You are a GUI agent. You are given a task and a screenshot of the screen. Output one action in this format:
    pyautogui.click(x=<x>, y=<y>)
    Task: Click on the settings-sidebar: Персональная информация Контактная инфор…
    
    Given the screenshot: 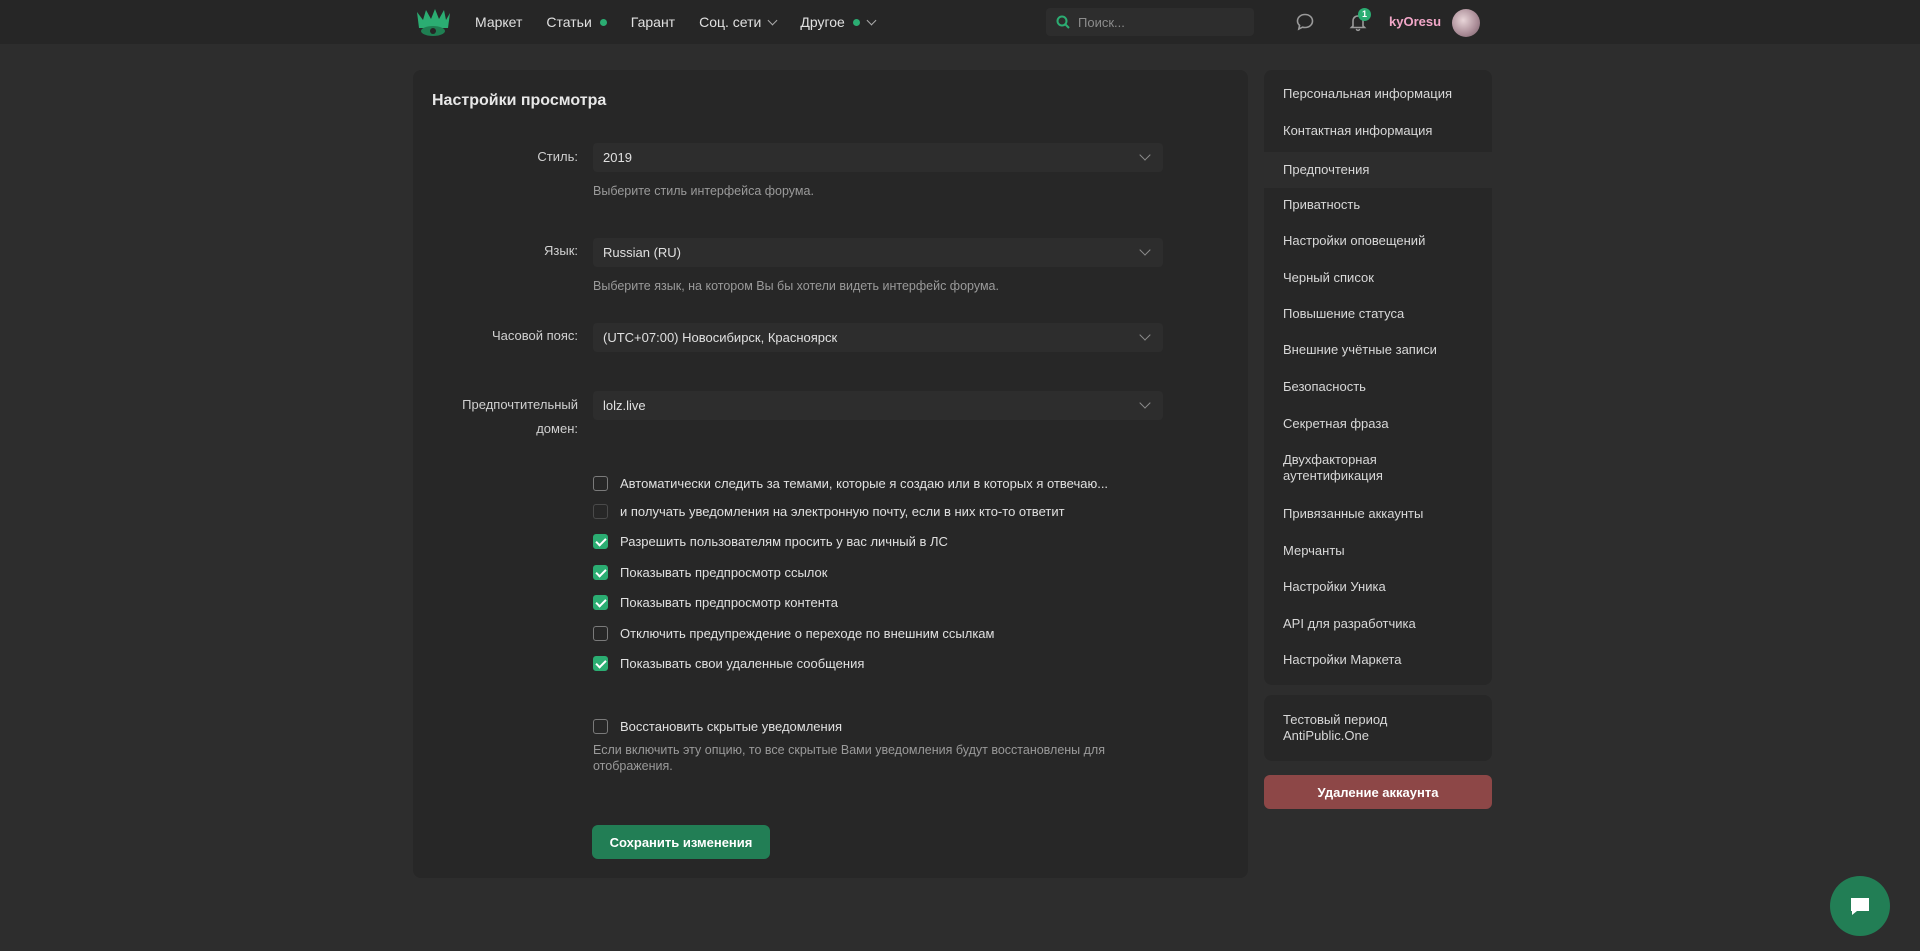 What is the action you would take?
    pyautogui.click(x=1378, y=377)
    